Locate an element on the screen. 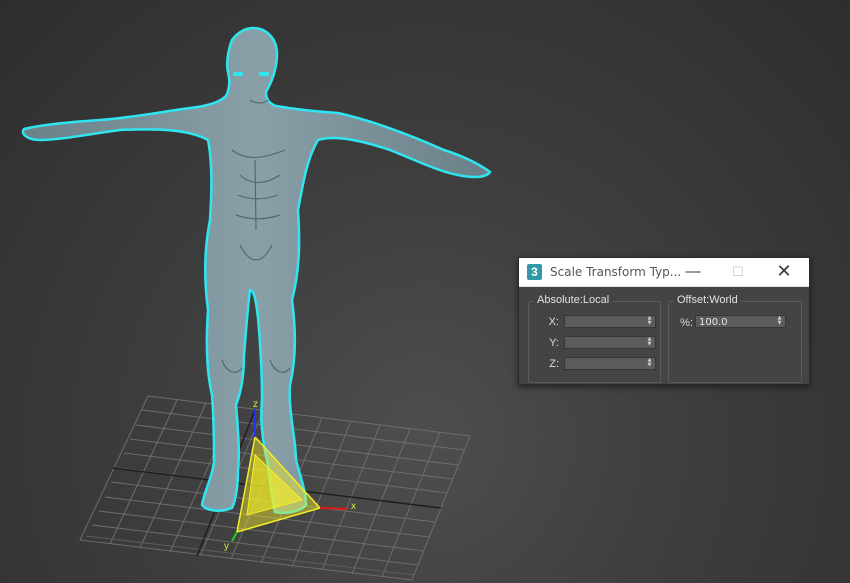 Image resolution: width=850 pixels, height=583 pixels. absolute-y-spinner: ▲ ▼ is located at coordinates (610, 342).